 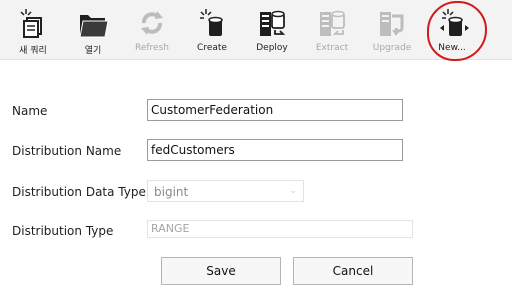 I want to click on create-database-icon, so click(x=211, y=22).